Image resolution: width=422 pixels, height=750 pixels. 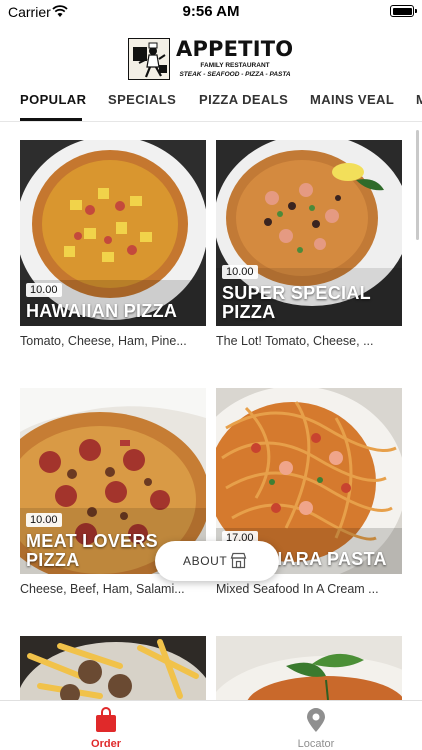 What do you see at coordinates (238, 560) in the screenshot?
I see `store-icon` at bounding box center [238, 560].